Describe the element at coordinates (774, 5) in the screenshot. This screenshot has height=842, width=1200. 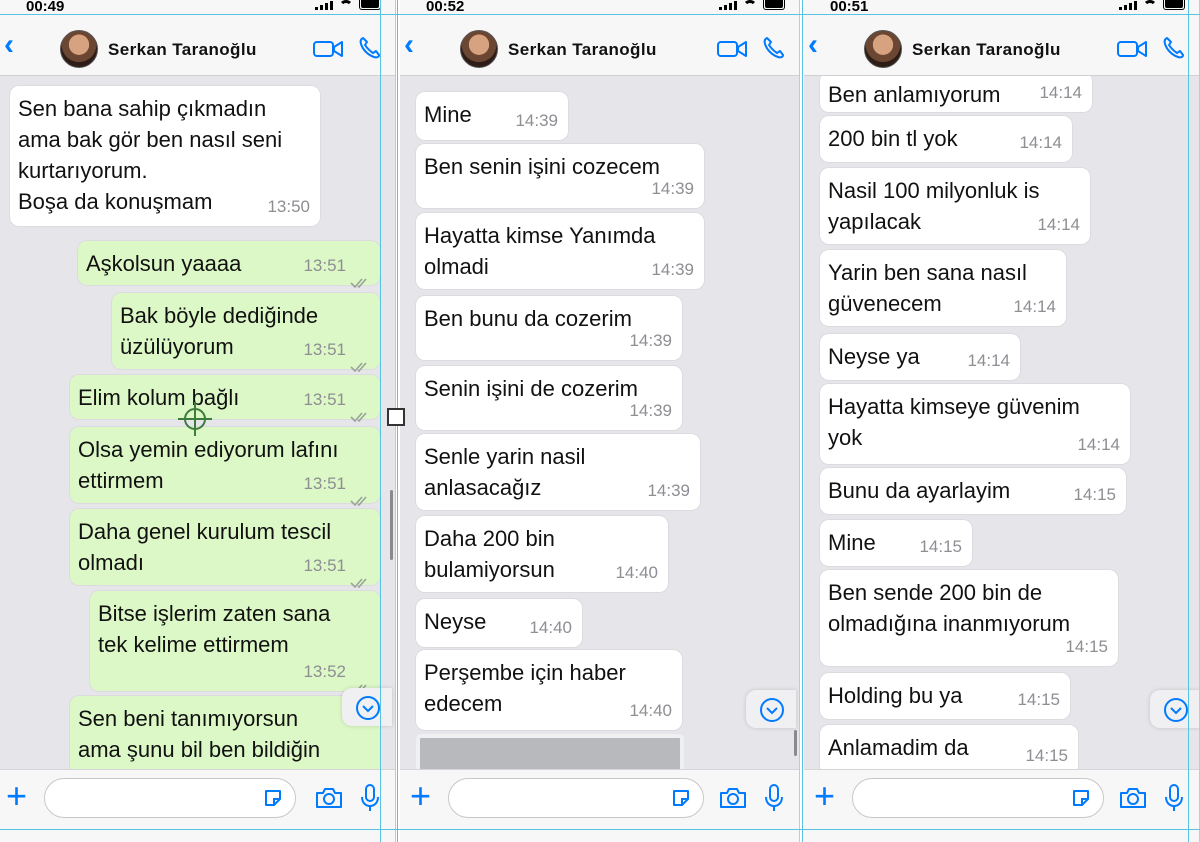
I see `battery-icon` at that location.